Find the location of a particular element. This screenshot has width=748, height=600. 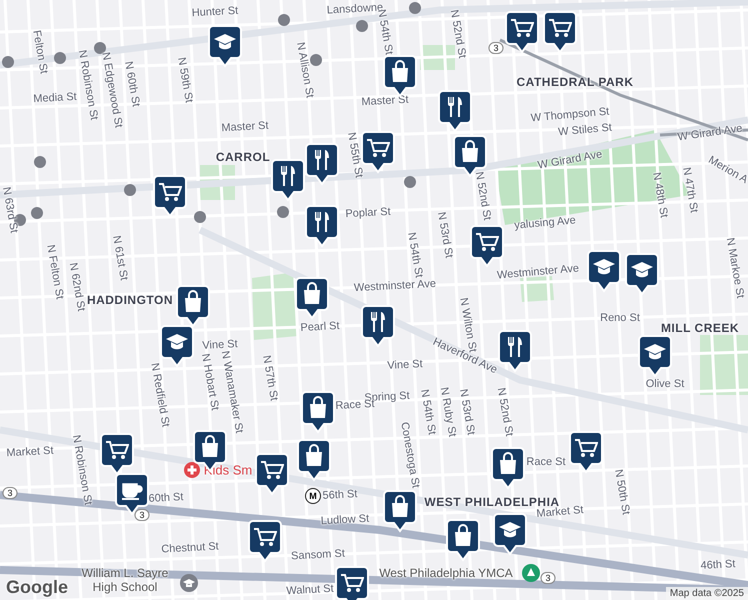

map-label: N Allison St is located at coordinates (305, 70).